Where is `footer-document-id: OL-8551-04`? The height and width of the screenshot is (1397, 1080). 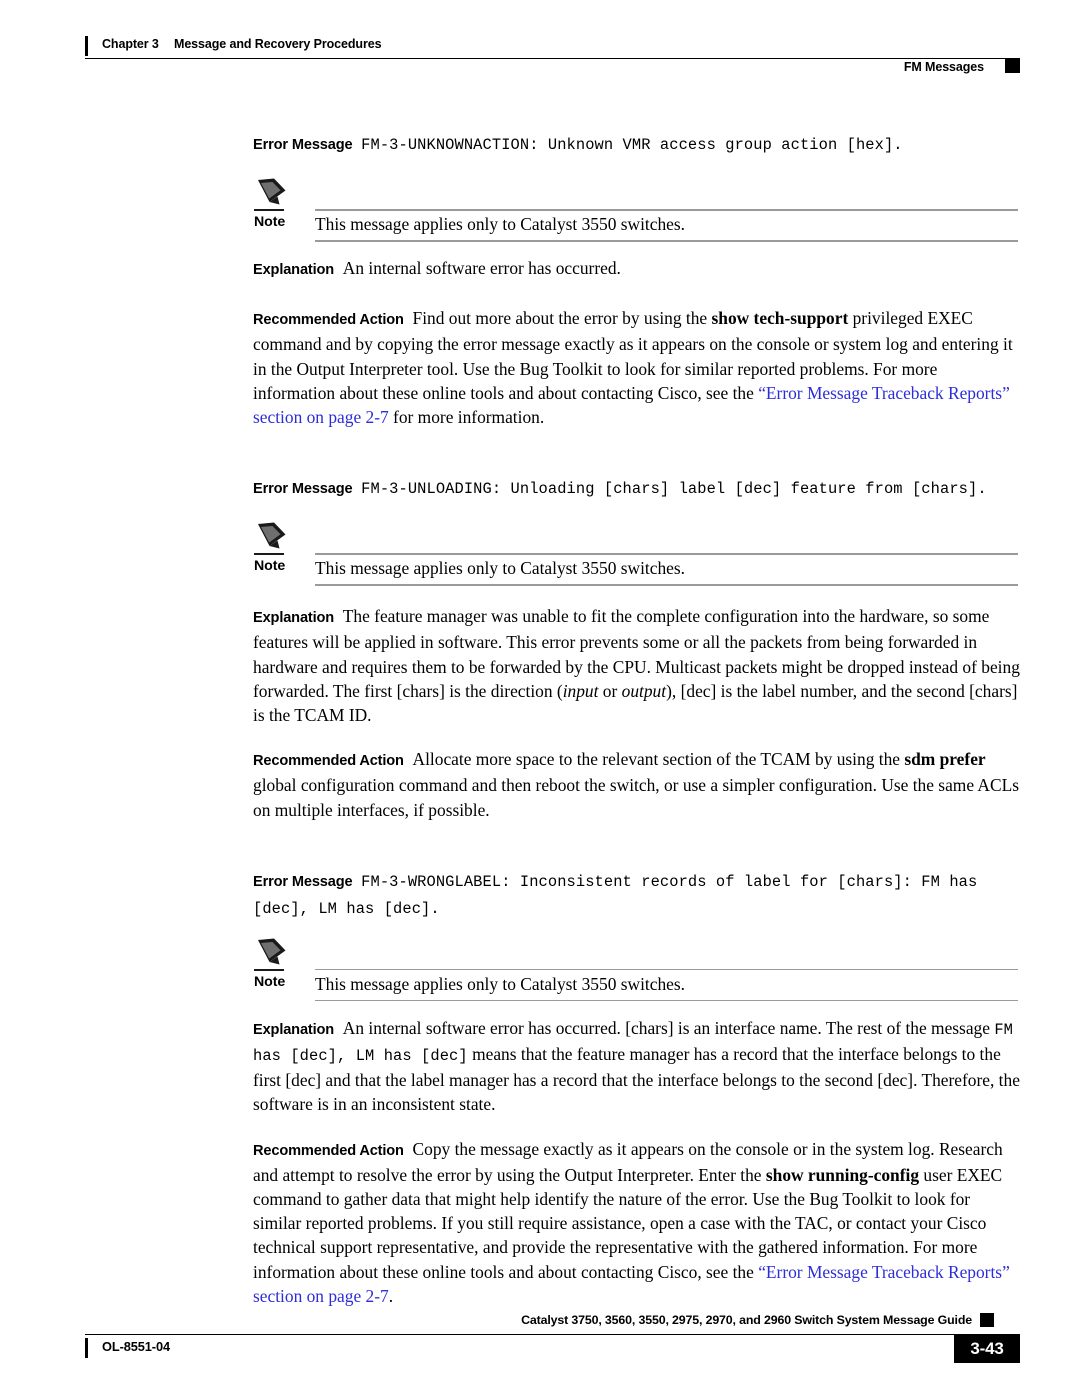
footer-document-id: OL-8551-04 is located at coordinates (136, 1346).